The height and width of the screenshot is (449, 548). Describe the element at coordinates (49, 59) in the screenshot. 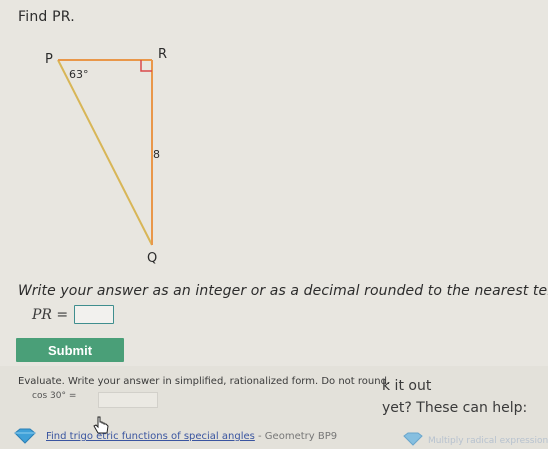

I see `vertex-p-label: P` at that location.